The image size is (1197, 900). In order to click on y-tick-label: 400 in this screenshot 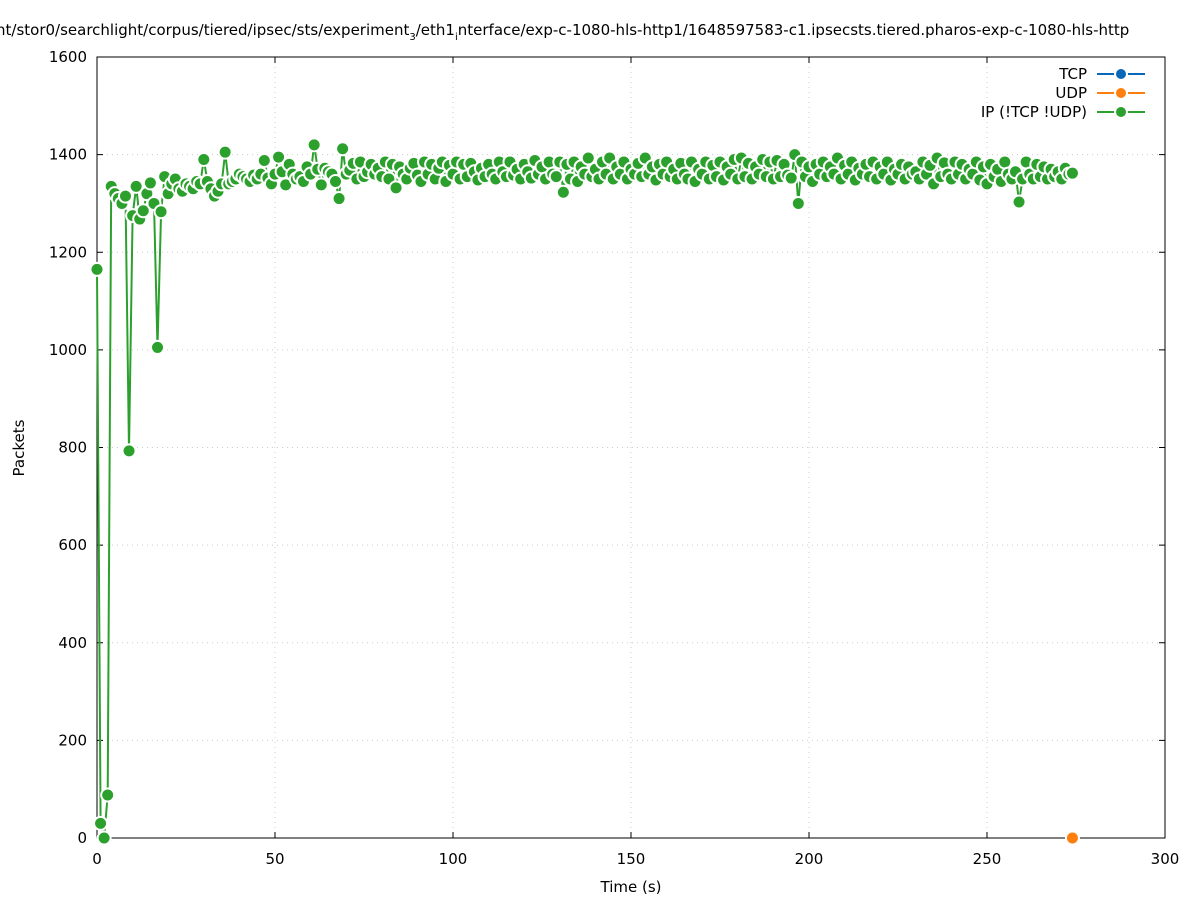, I will do `click(72, 643)`.